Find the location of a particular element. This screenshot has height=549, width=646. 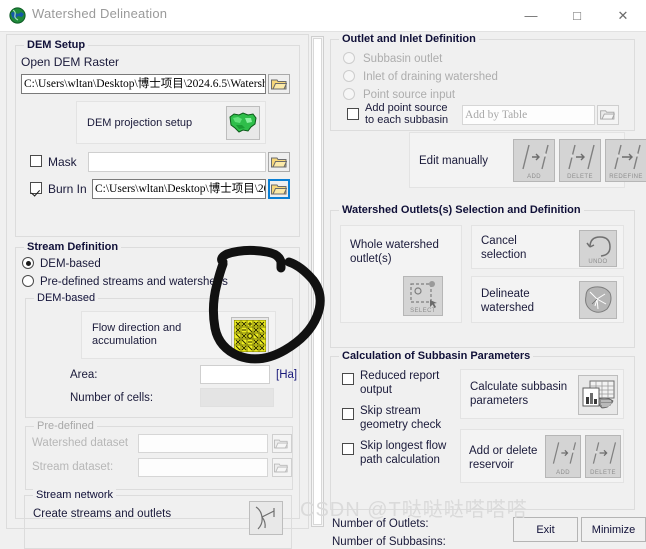

dem-setup-label: DEM Setup is located at coordinates (56, 45).